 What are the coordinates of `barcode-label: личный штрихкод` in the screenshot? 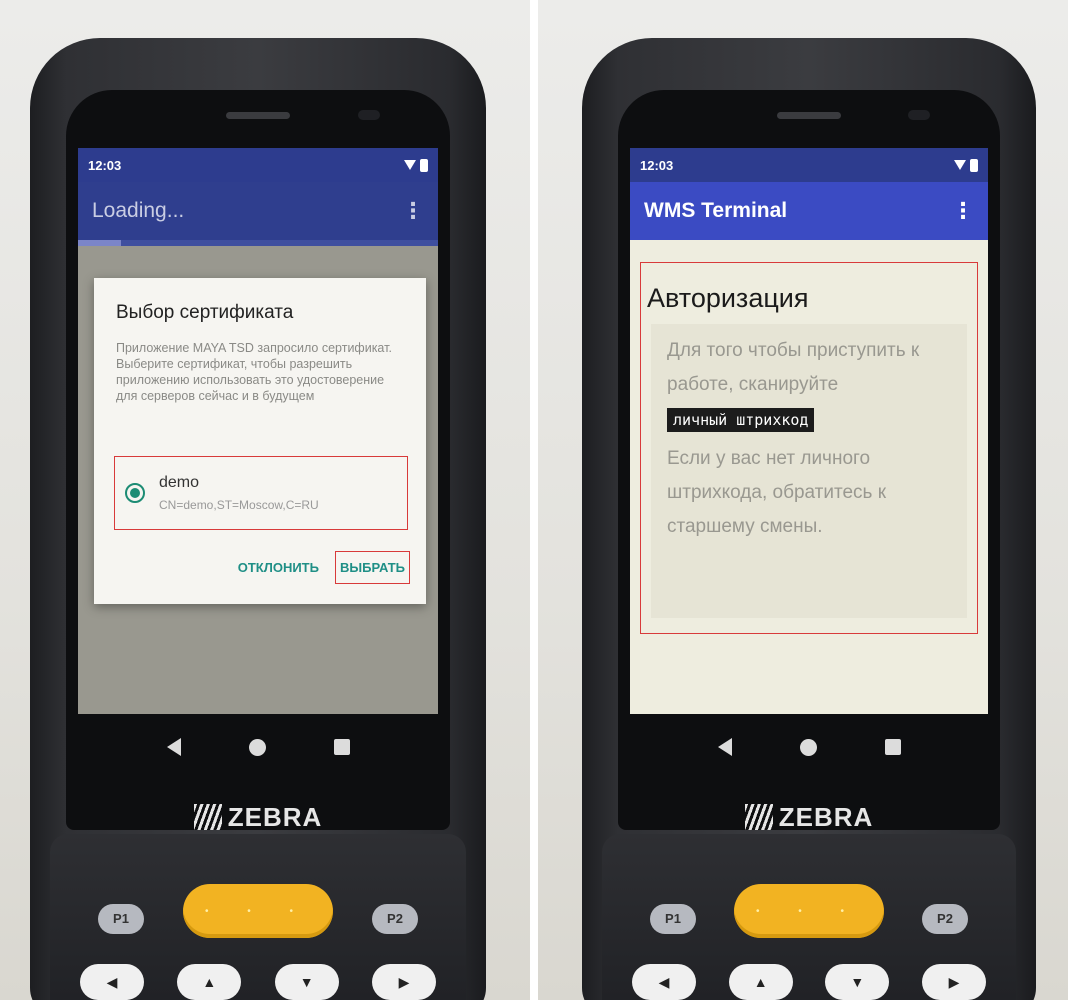 It's located at (741, 420).